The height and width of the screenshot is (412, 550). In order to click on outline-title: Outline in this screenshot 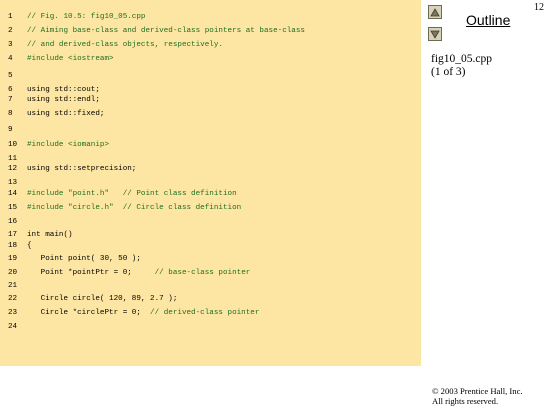, I will do `click(488, 20)`.